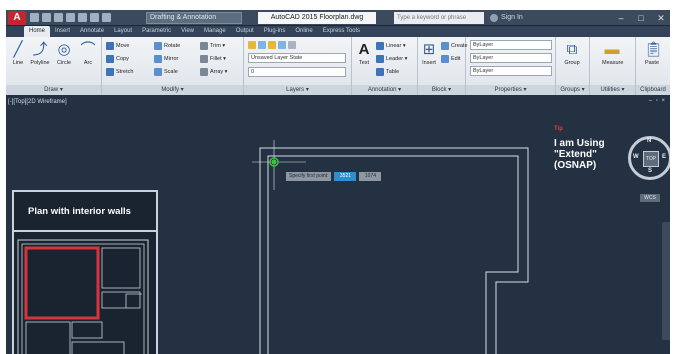  Describe the element at coordinates (636, 157) in the screenshot. I see `viewcube-west: W` at that location.